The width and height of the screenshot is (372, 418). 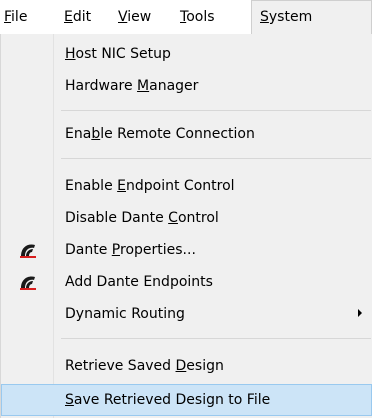 I want to click on menu-view: View, so click(x=134, y=17).